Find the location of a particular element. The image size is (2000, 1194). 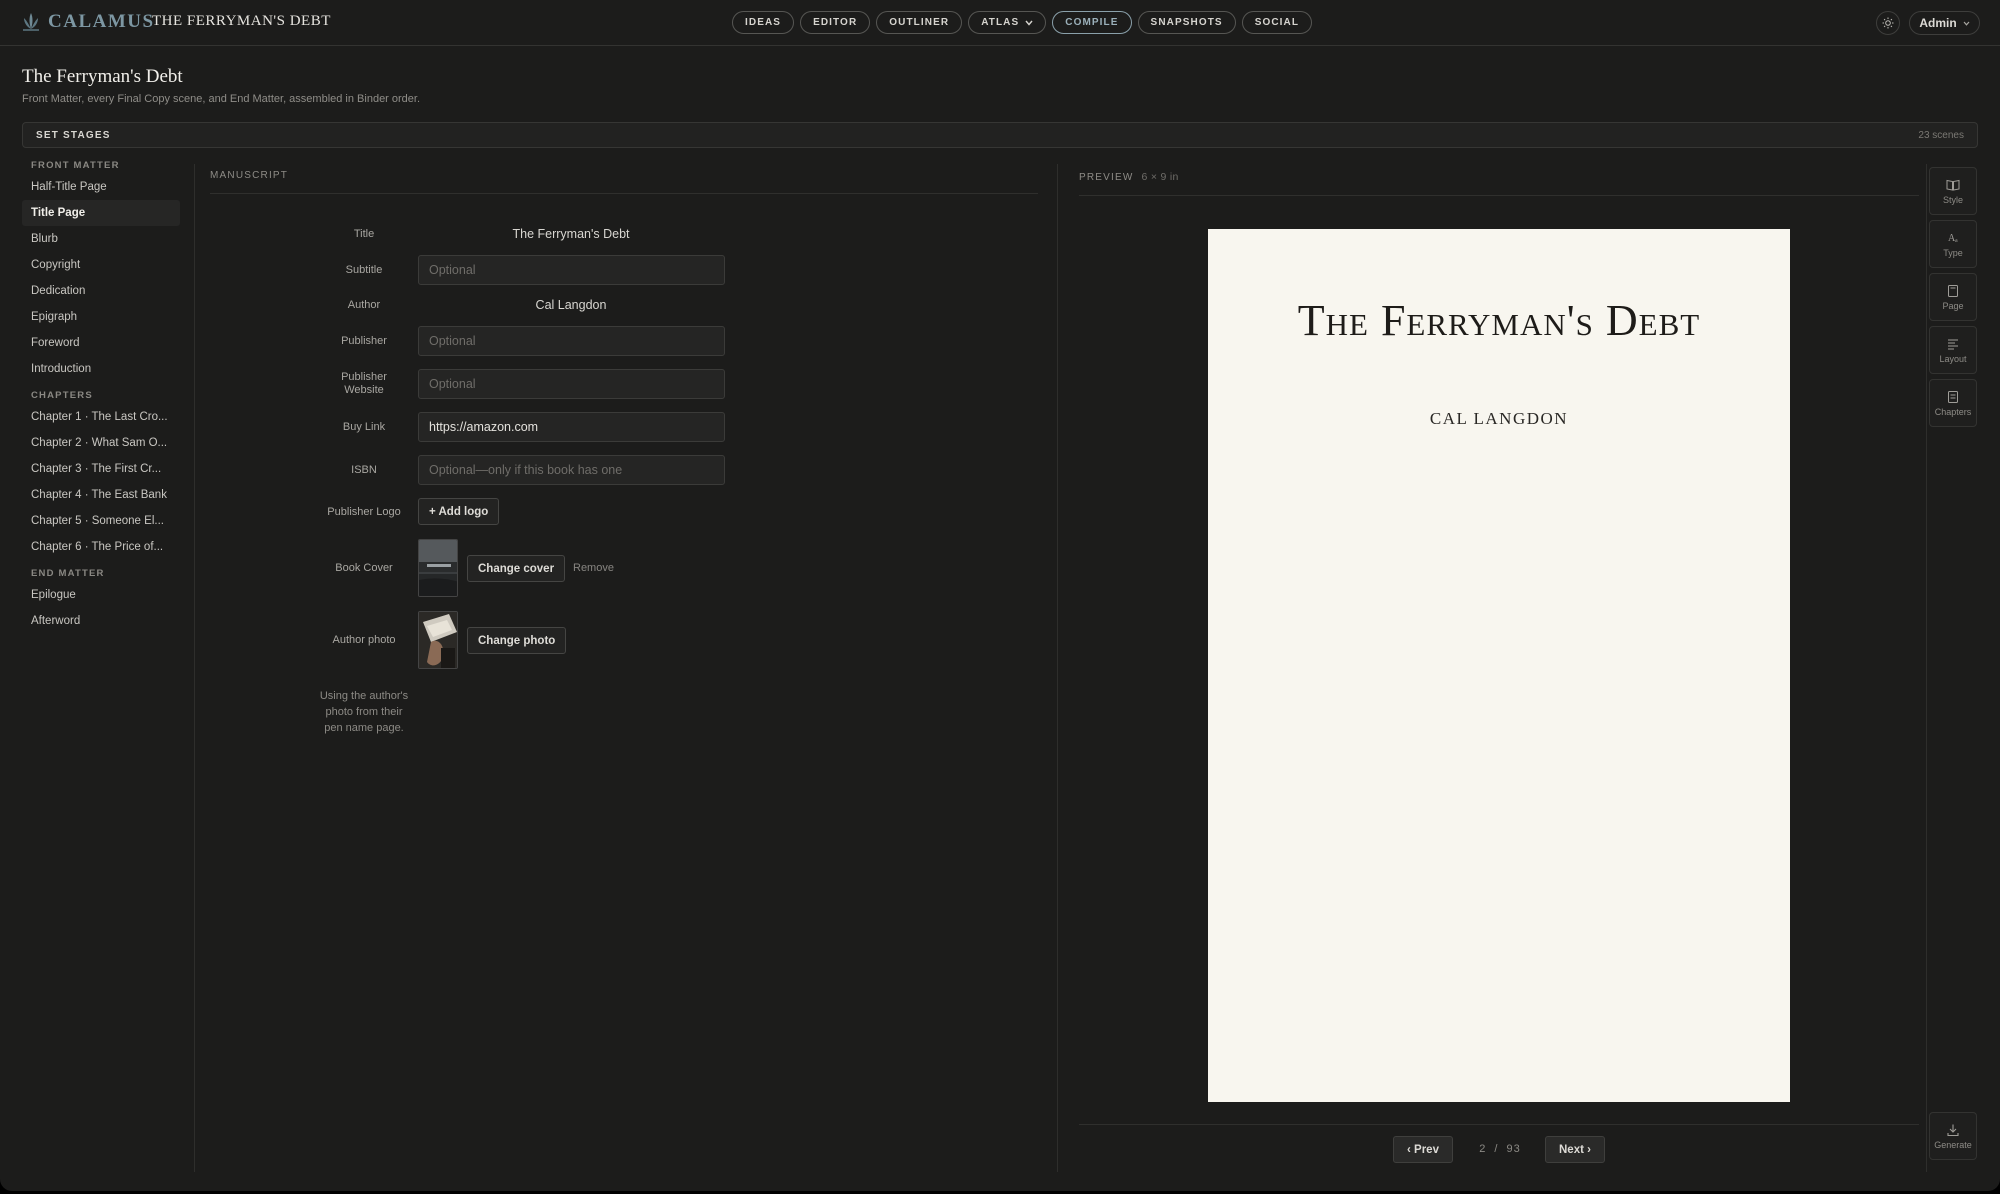

nav-editor: EDITOR is located at coordinates (835, 22).